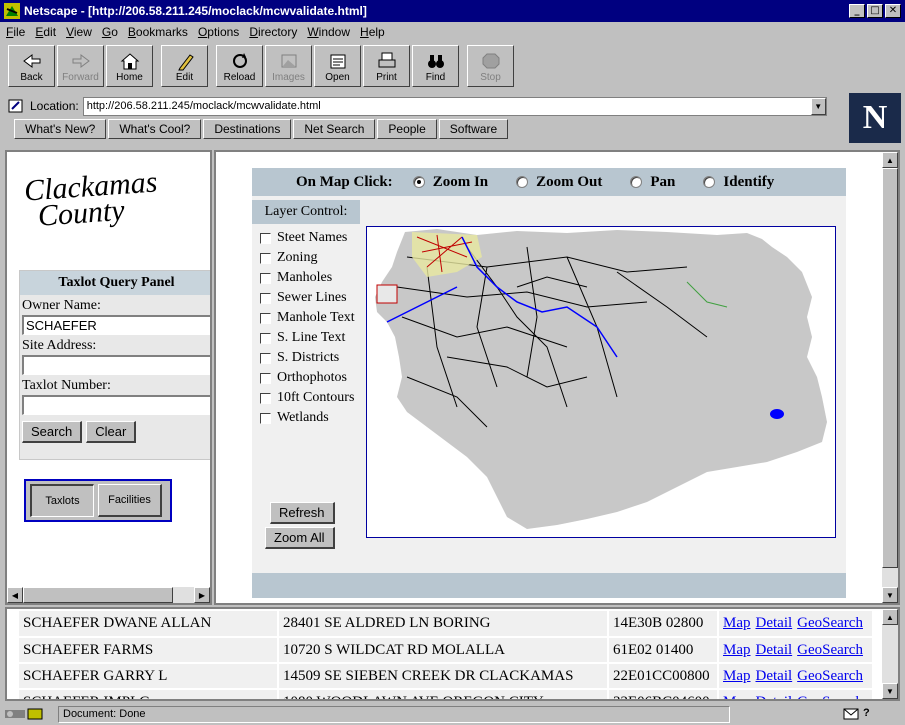 This screenshot has height=725, width=905. What do you see at coordinates (328, 32) in the screenshot?
I see `menu-window: Window` at bounding box center [328, 32].